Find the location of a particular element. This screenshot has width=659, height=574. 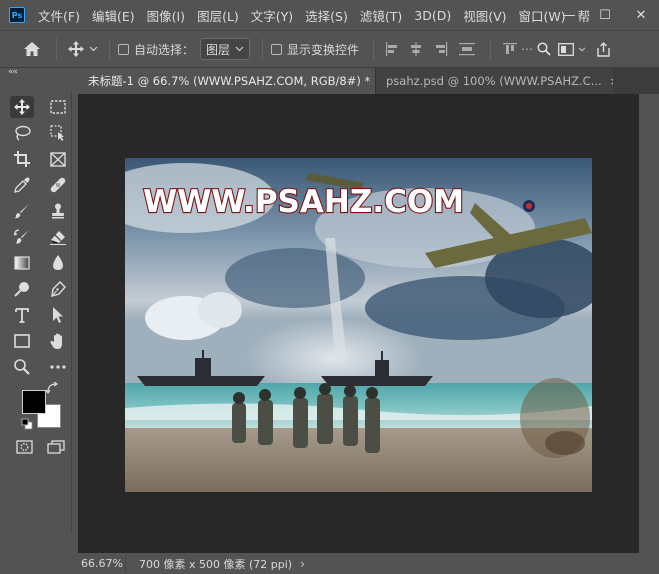

menu-type: 文字(Y) is located at coordinates (272, 15).